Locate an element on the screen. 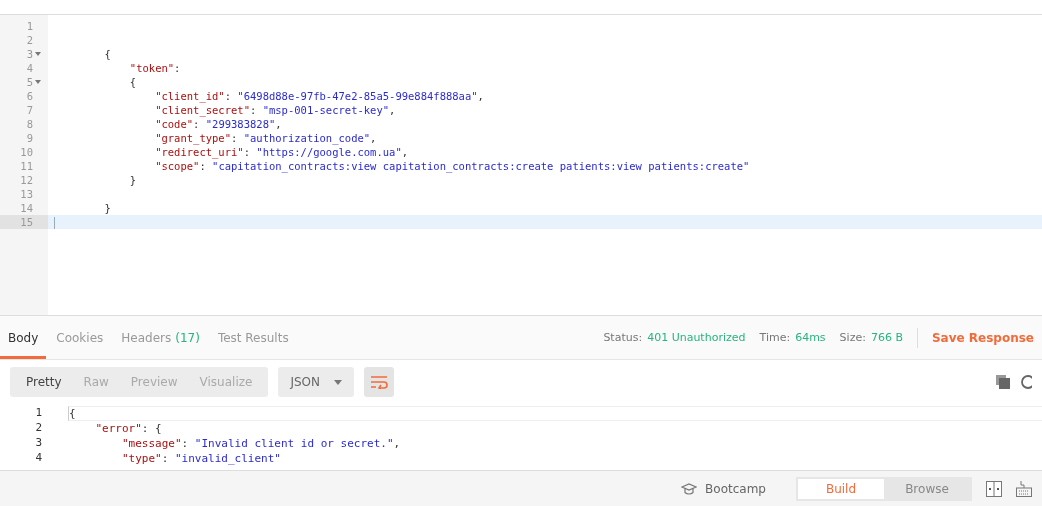 Image resolution: width=1042 pixels, height=506 pixels. line-number: 15 is located at coordinates (24, 222).